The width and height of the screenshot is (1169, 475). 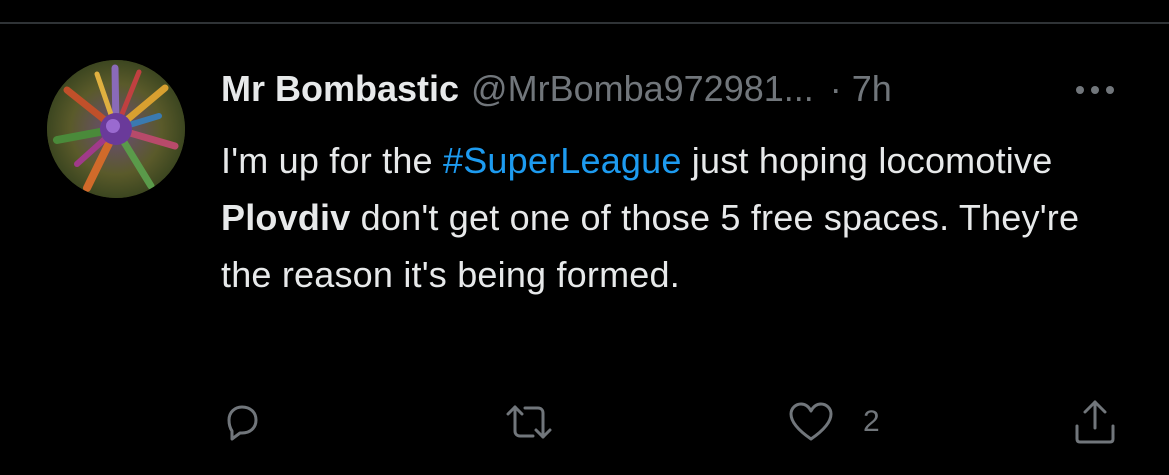 What do you see at coordinates (811, 421) in the screenshot?
I see `heart-icon` at bounding box center [811, 421].